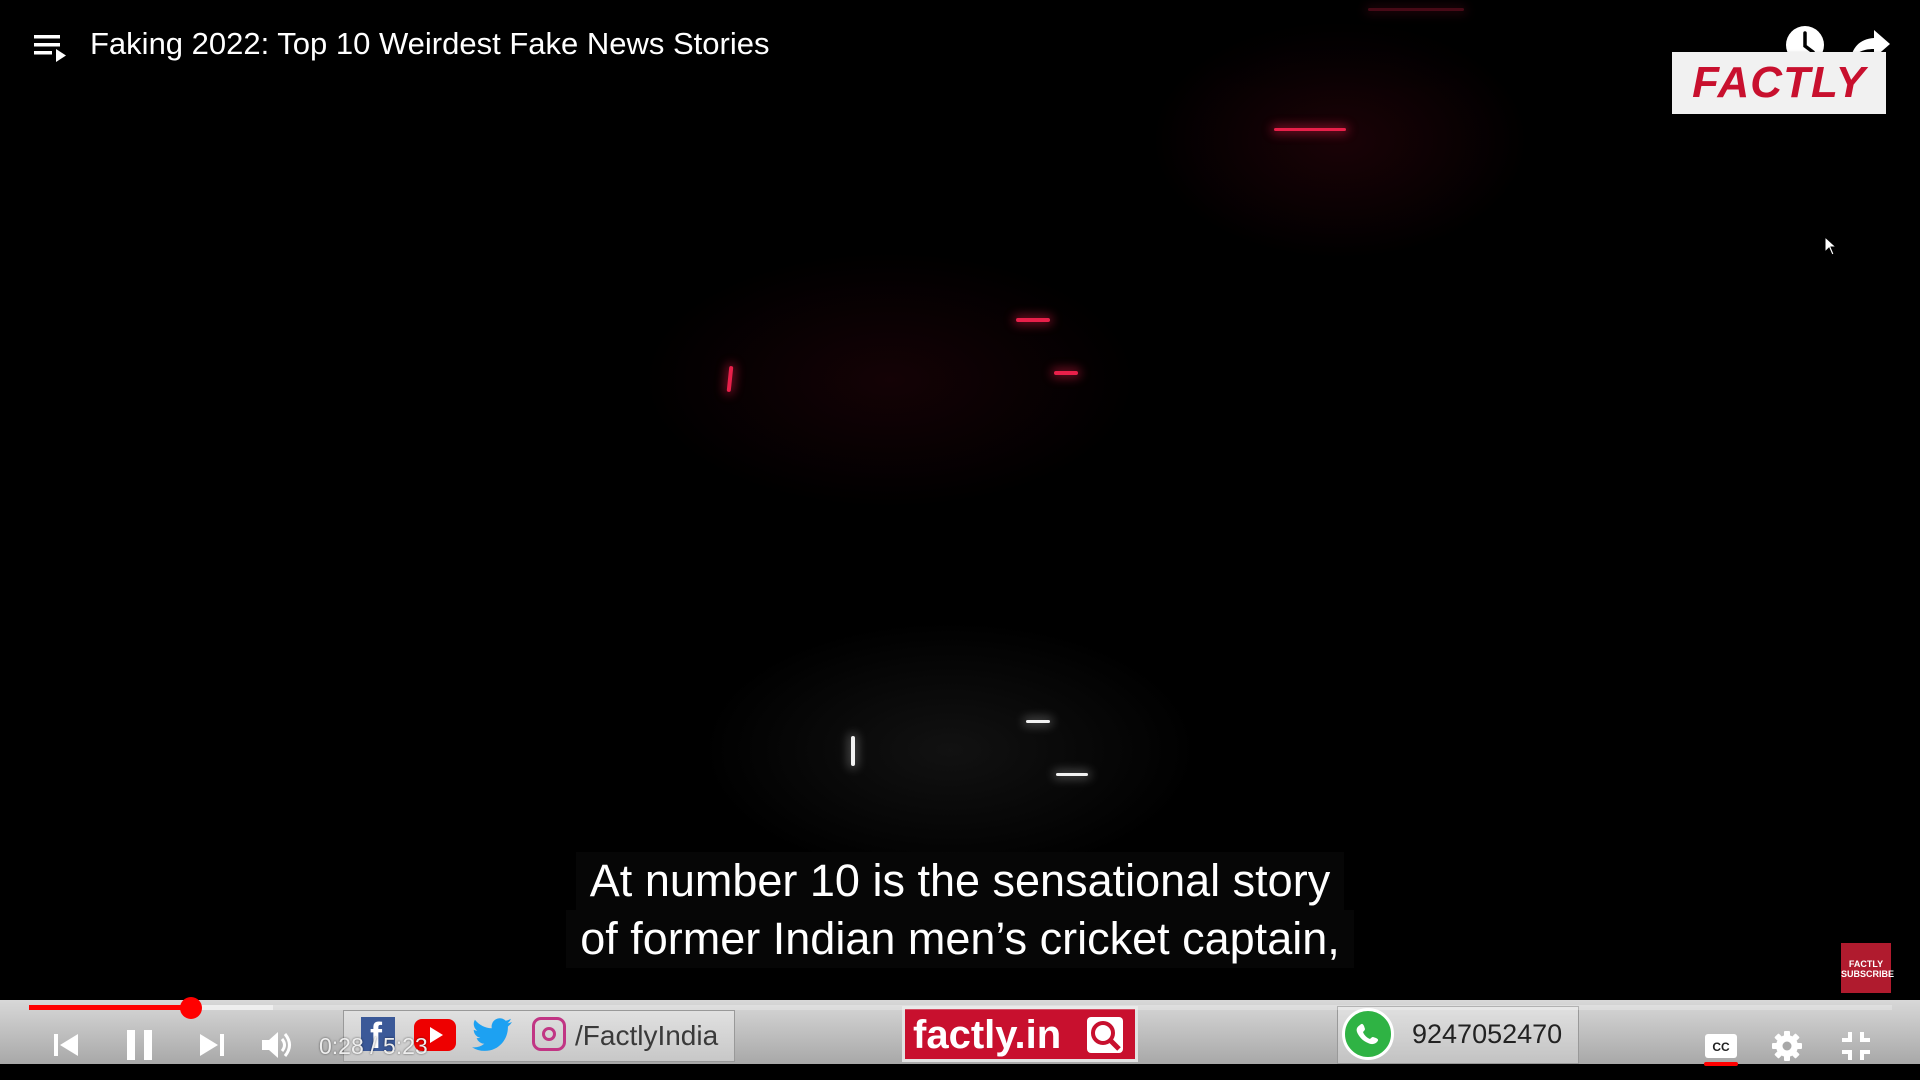  I want to click on search-logo-icon, so click(1105, 1035).